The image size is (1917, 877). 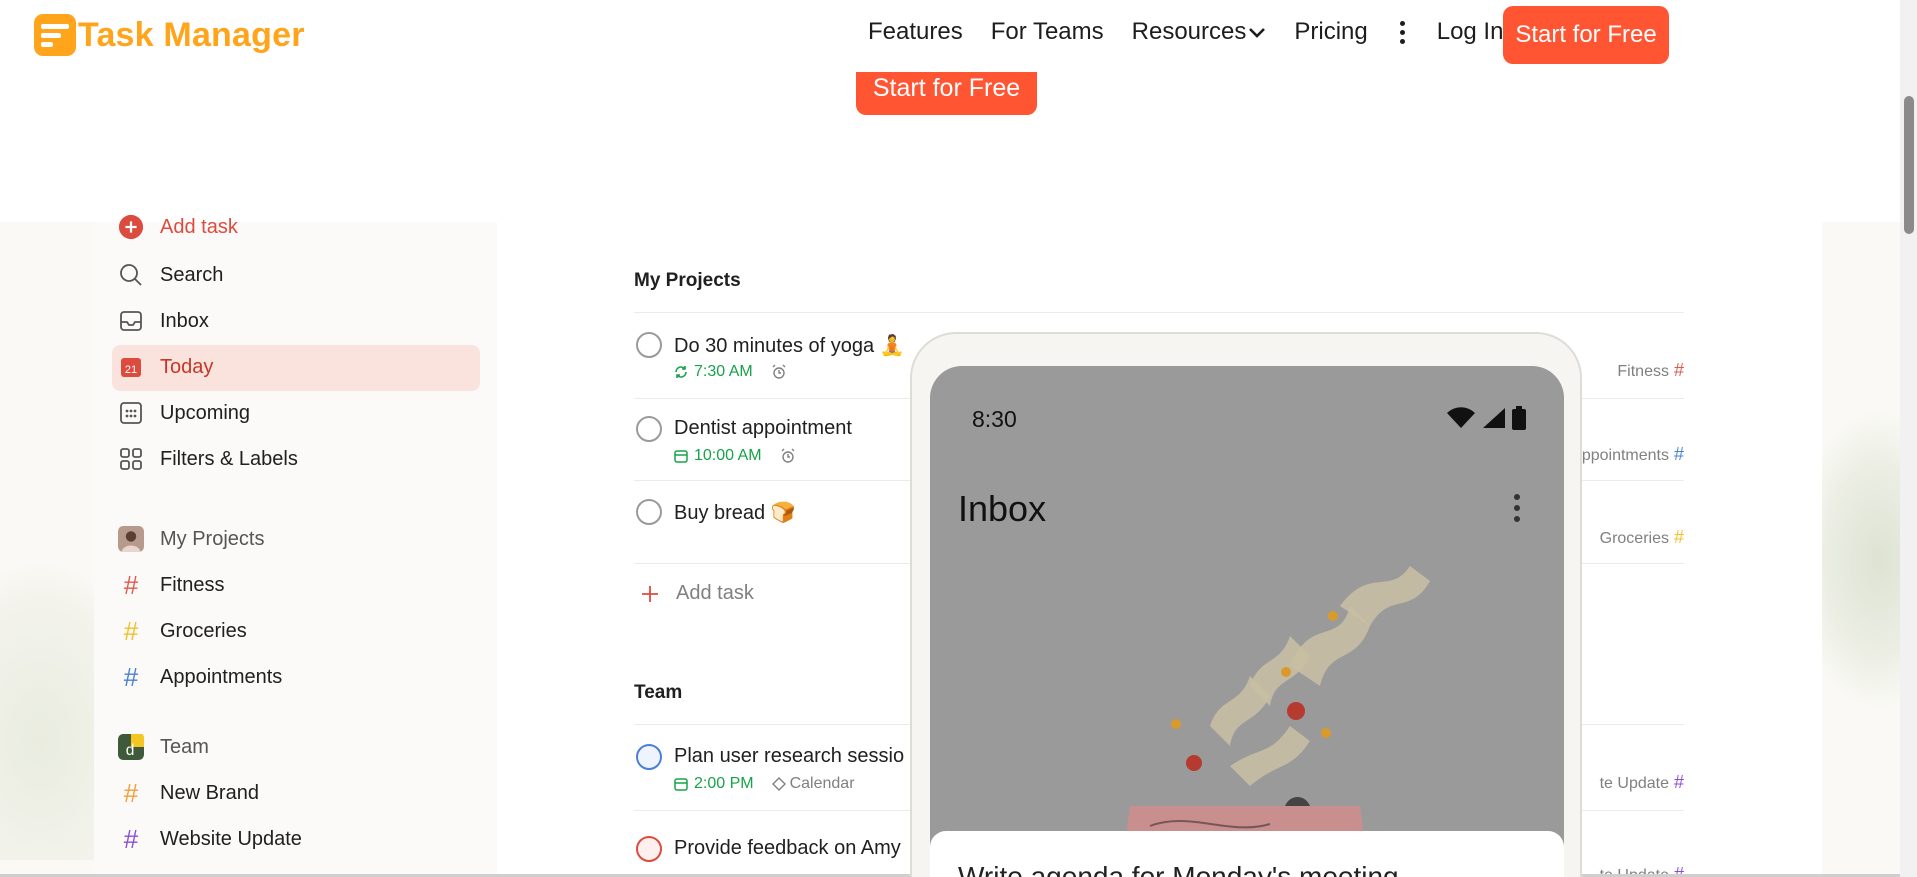 I want to click on scrollbar-thumb, so click(x=1909, y=165).